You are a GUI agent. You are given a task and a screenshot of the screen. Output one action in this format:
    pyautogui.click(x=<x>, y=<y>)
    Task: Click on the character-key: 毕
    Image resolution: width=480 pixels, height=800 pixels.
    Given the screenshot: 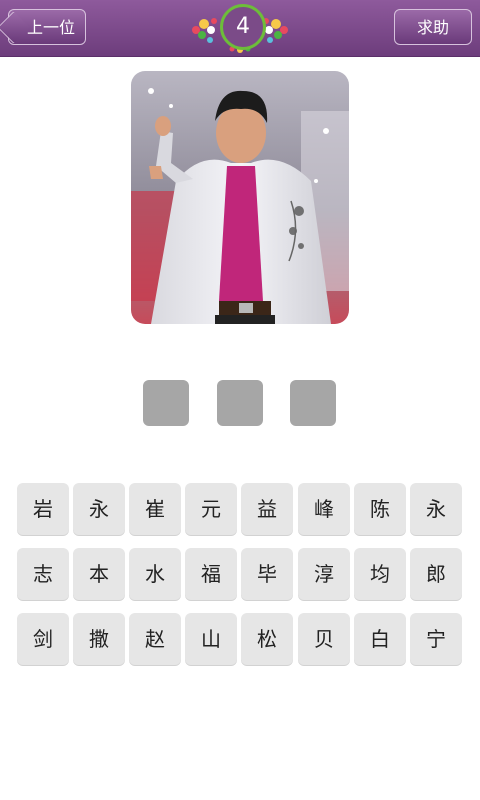 What is the action you would take?
    pyautogui.click(x=267, y=574)
    